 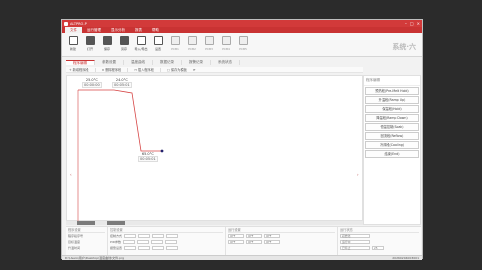 What do you see at coordinates (282, 241) in the screenshot?
I see `run-settings-panel: 运行设置 OFF OFF OFF OFF OFF OFF` at bounding box center [282, 241].